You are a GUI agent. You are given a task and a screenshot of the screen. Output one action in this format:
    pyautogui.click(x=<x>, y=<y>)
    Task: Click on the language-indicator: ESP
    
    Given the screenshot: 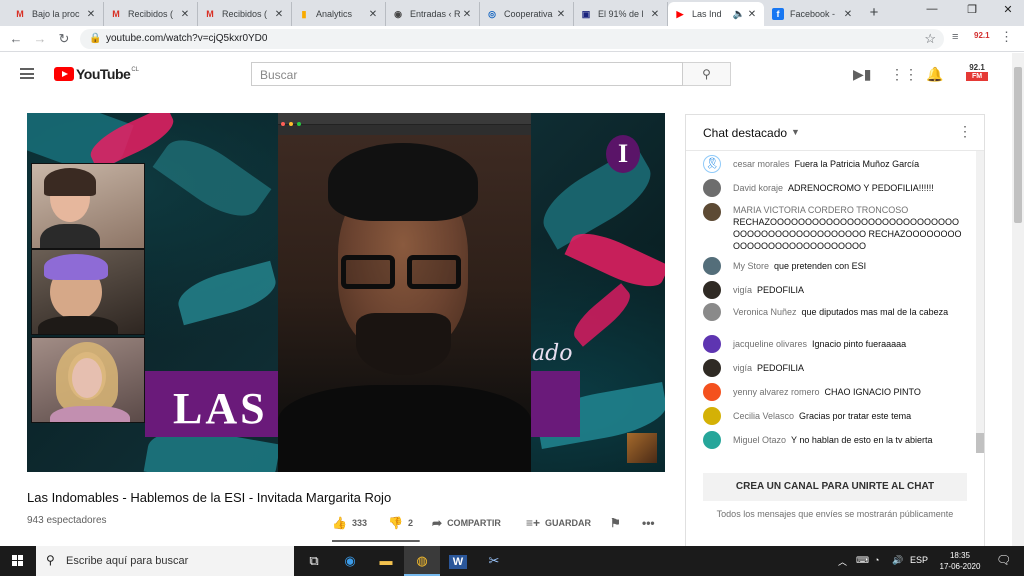 What is the action you would take?
    pyautogui.click(x=919, y=560)
    